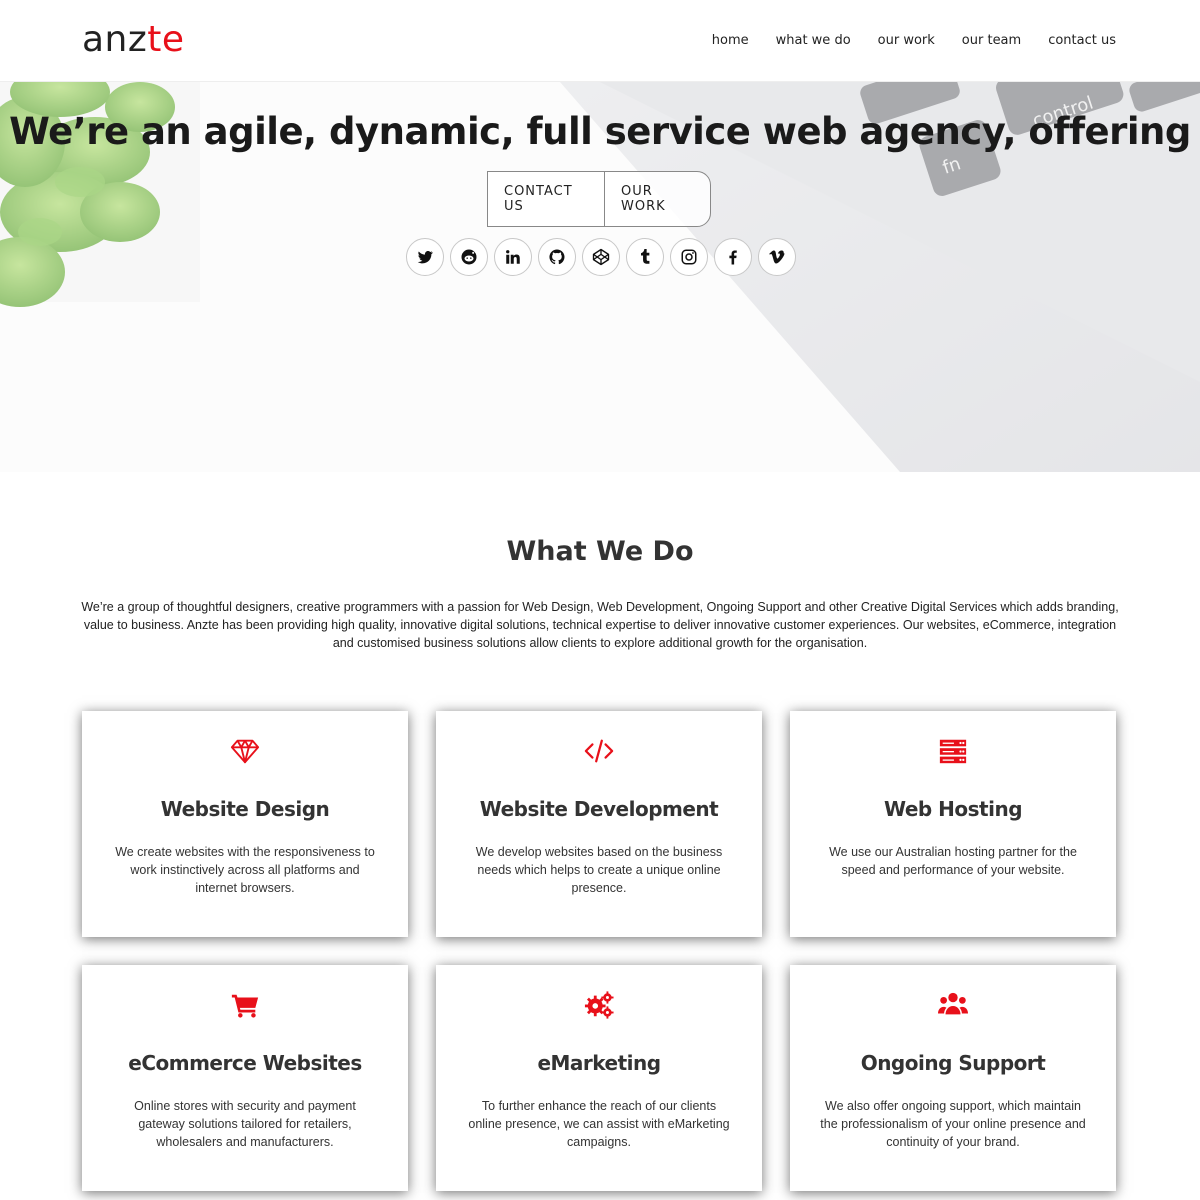 The width and height of the screenshot is (1200, 1200). I want to click on codepen-link, so click(601, 257).